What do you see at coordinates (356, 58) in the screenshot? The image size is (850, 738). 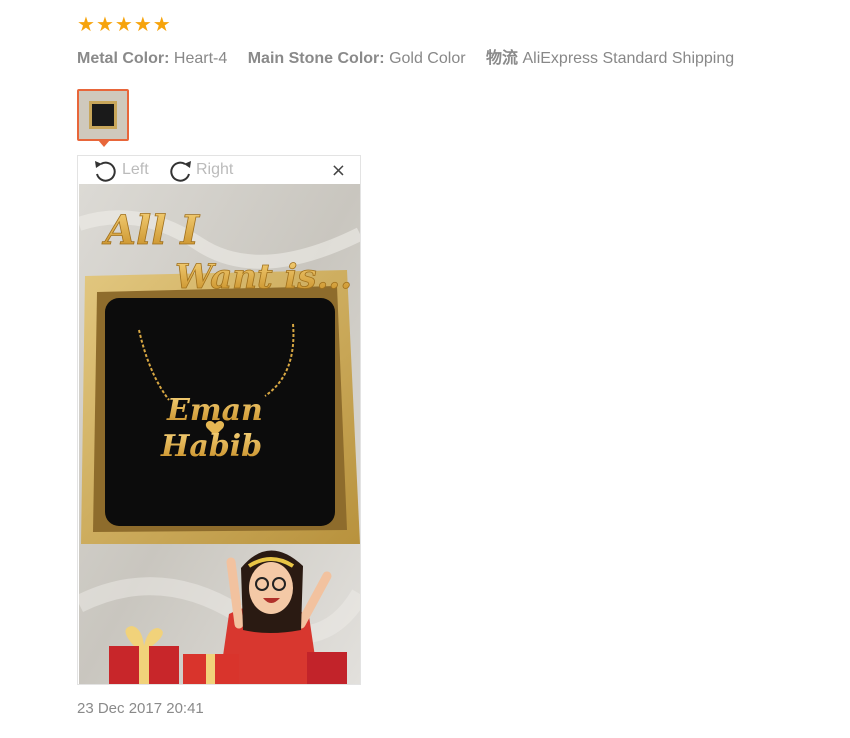 I see `attr-stone-color: Main Stone Color: Gold Color` at bounding box center [356, 58].